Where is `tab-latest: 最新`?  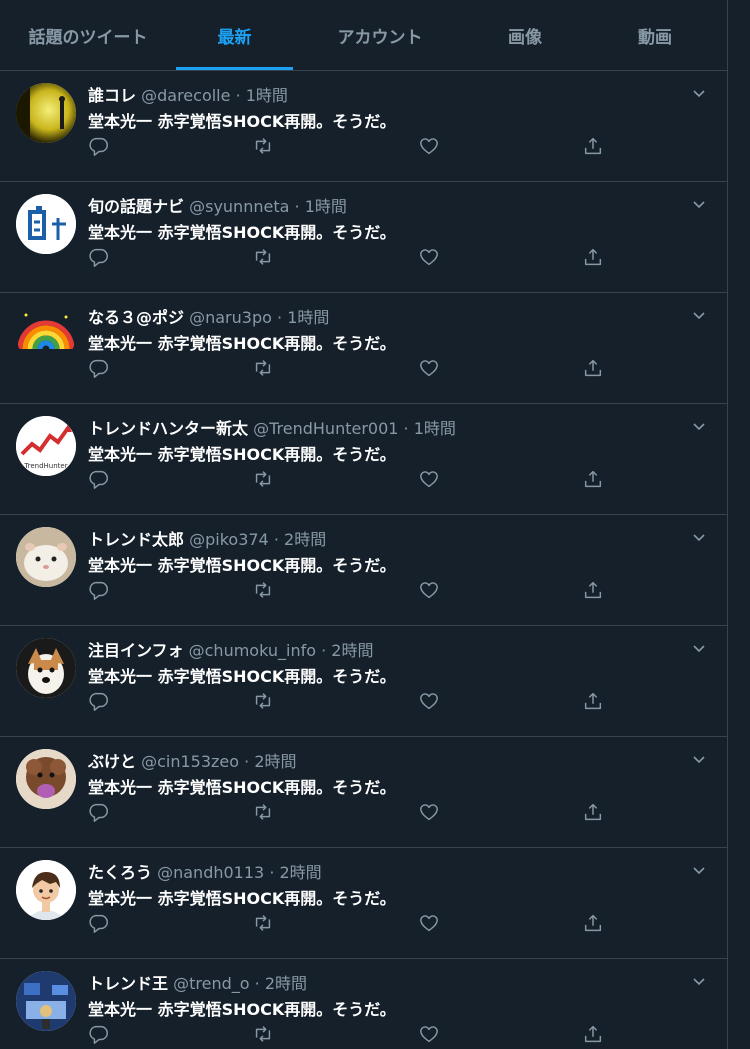
tab-latest: 最新 is located at coordinates (234, 35).